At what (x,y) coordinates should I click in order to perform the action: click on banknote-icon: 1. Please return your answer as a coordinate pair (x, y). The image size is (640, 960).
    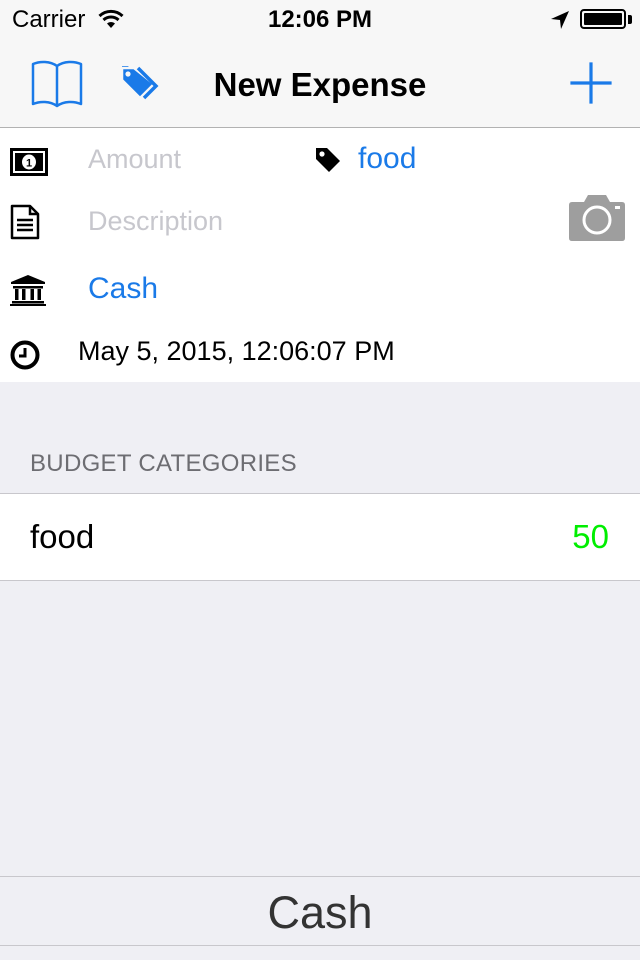
    Looking at the image, I should click on (29, 162).